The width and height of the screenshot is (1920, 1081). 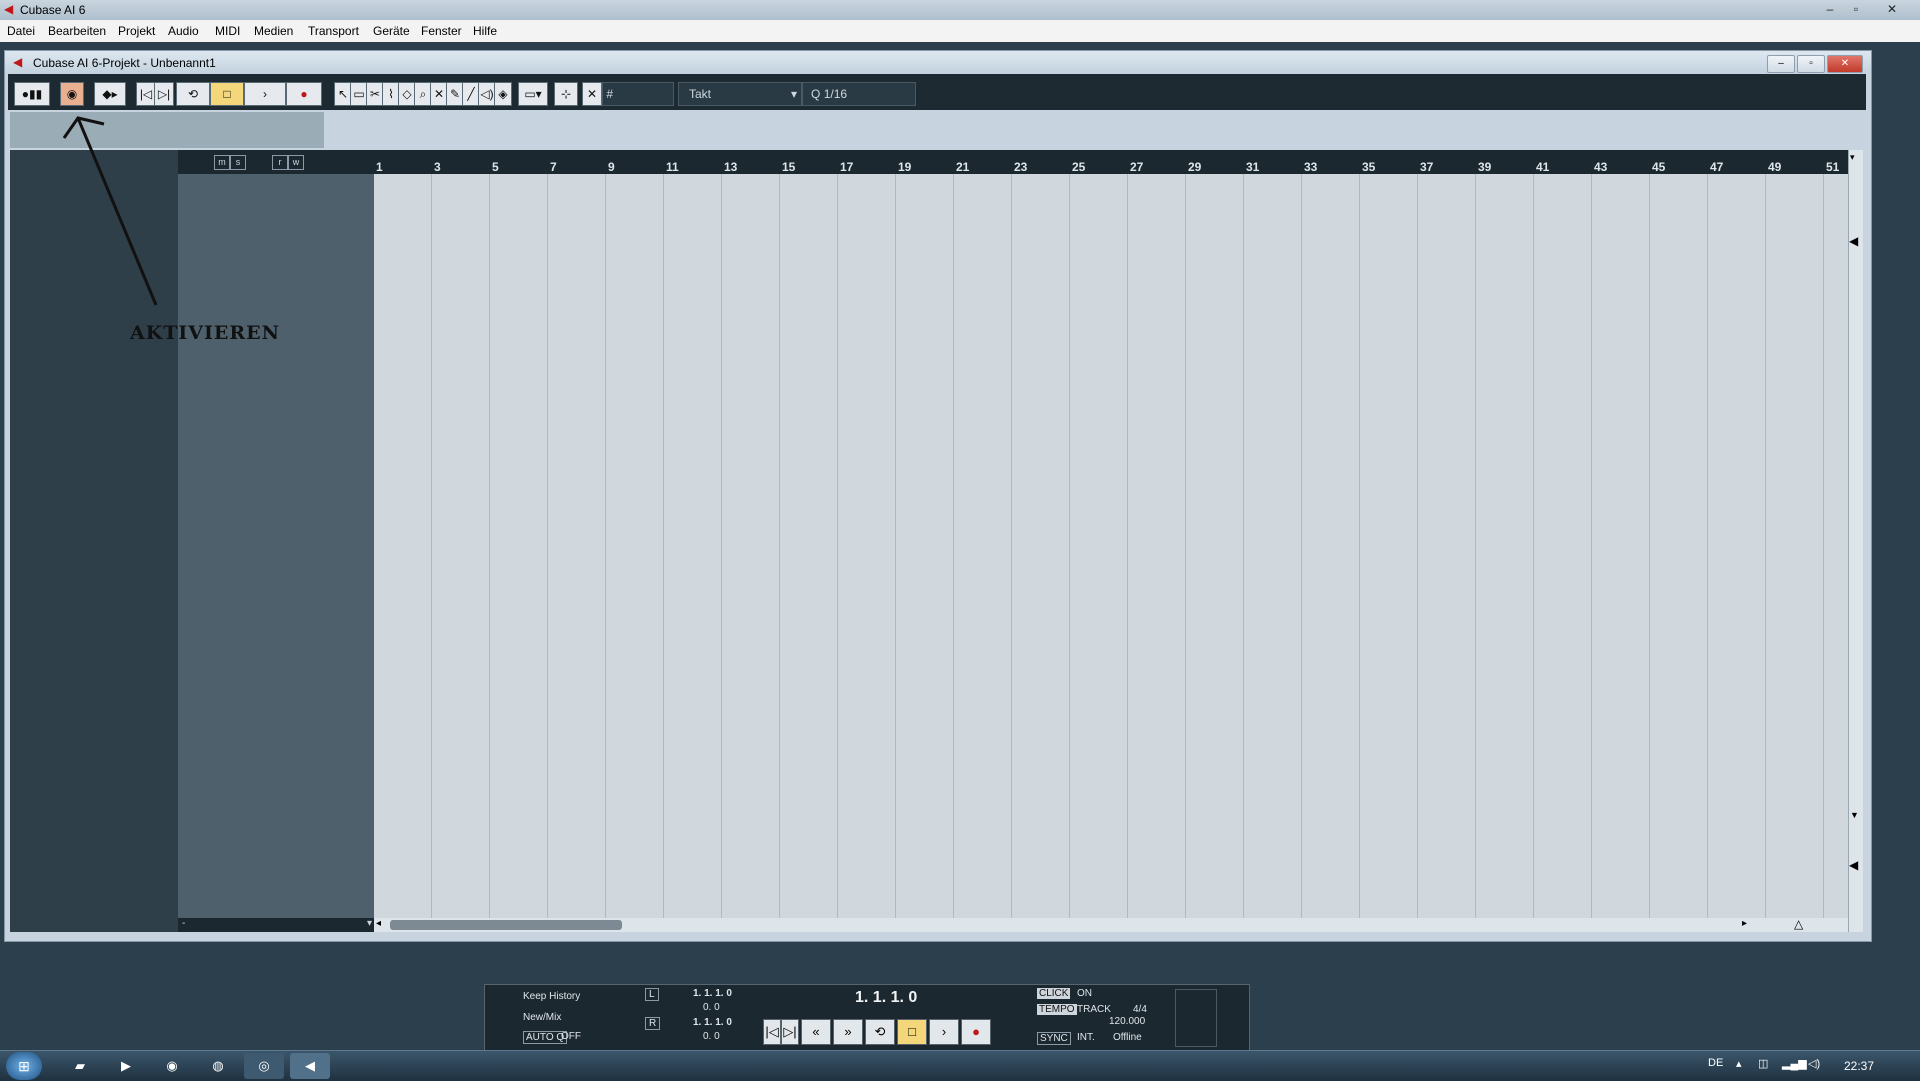 What do you see at coordinates (1781, 64) in the screenshot?
I see `project-minimize-button: –` at bounding box center [1781, 64].